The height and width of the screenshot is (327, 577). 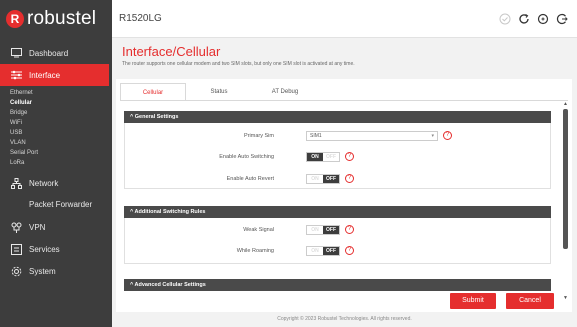 I want to click on logo: R robustel, so click(x=56, y=19).